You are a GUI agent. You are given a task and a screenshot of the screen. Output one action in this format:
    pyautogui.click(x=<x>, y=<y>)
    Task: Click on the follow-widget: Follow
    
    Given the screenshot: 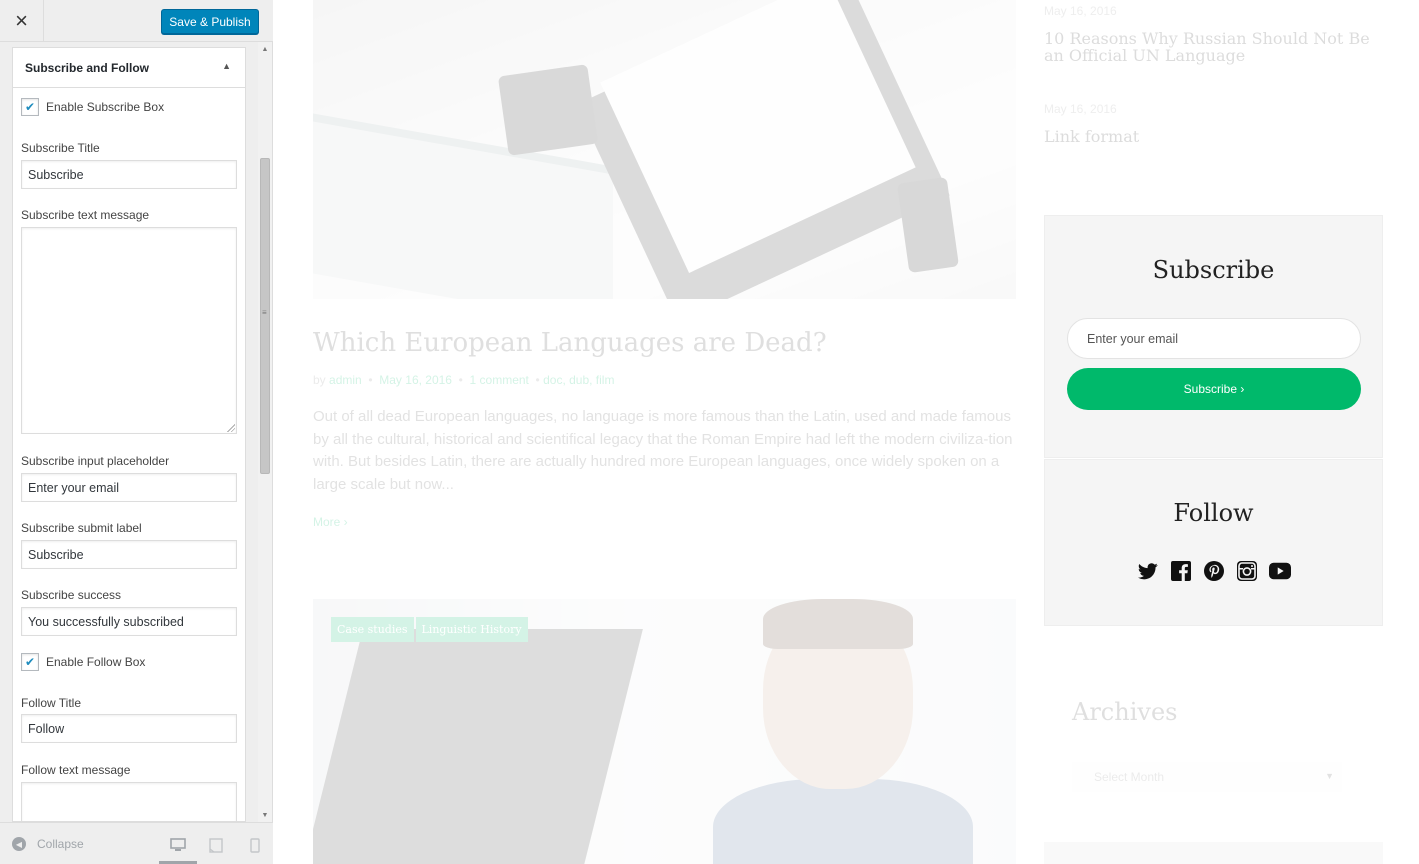 What is the action you would take?
    pyautogui.click(x=1213, y=542)
    